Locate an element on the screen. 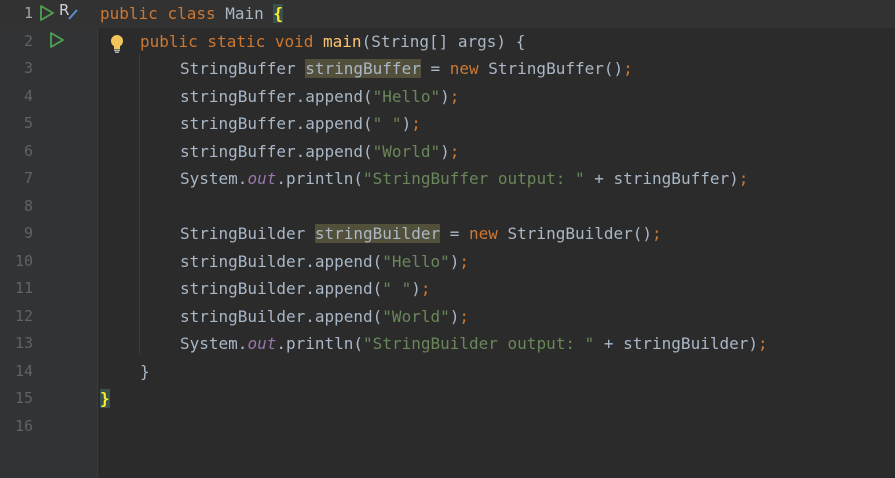  code-line-5: stringBuffer.append(" "); is located at coordinates (300, 124).